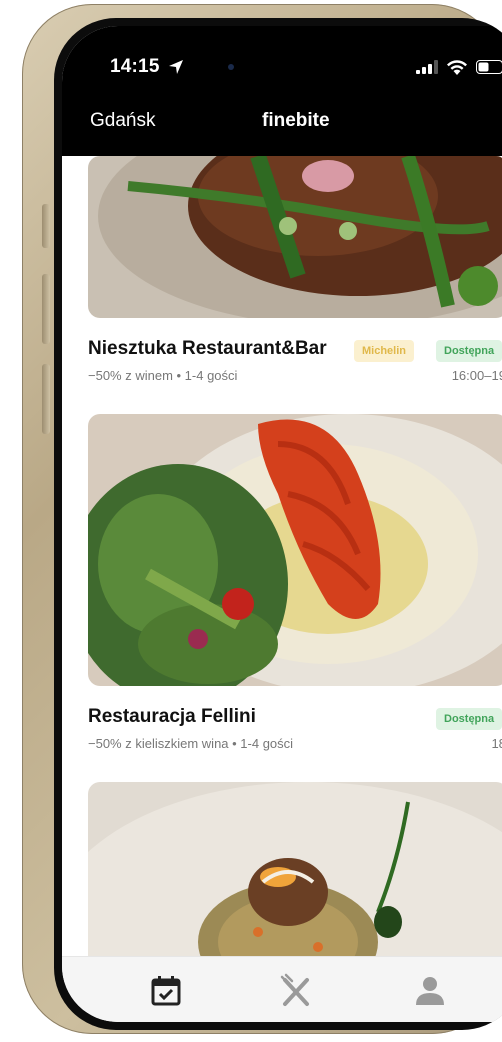 This screenshot has height=1042, width=502. What do you see at coordinates (476, 375) in the screenshot?
I see `restaurant-hours: 16:00–19:00` at bounding box center [476, 375].